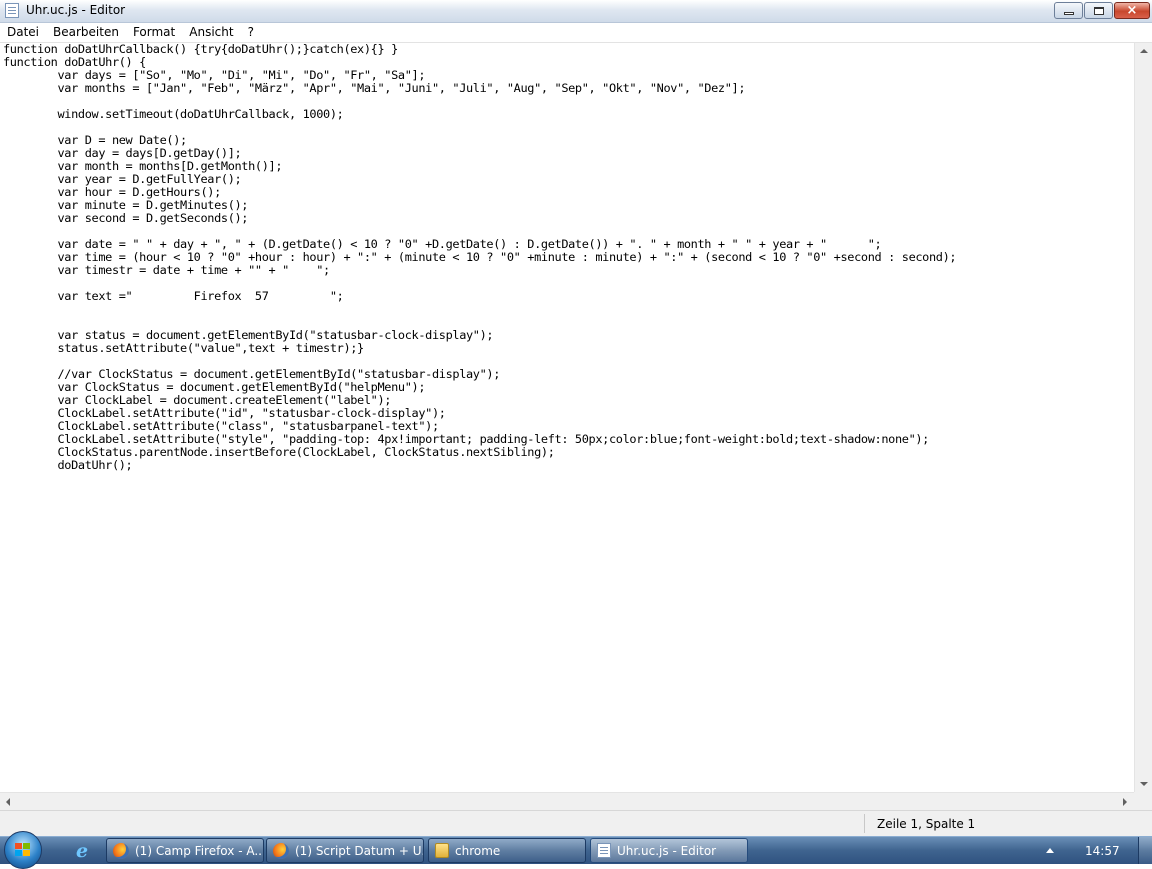 The height and width of the screenshot is (869, 1152). I want to click on restore-icon, so click(1098, 10).